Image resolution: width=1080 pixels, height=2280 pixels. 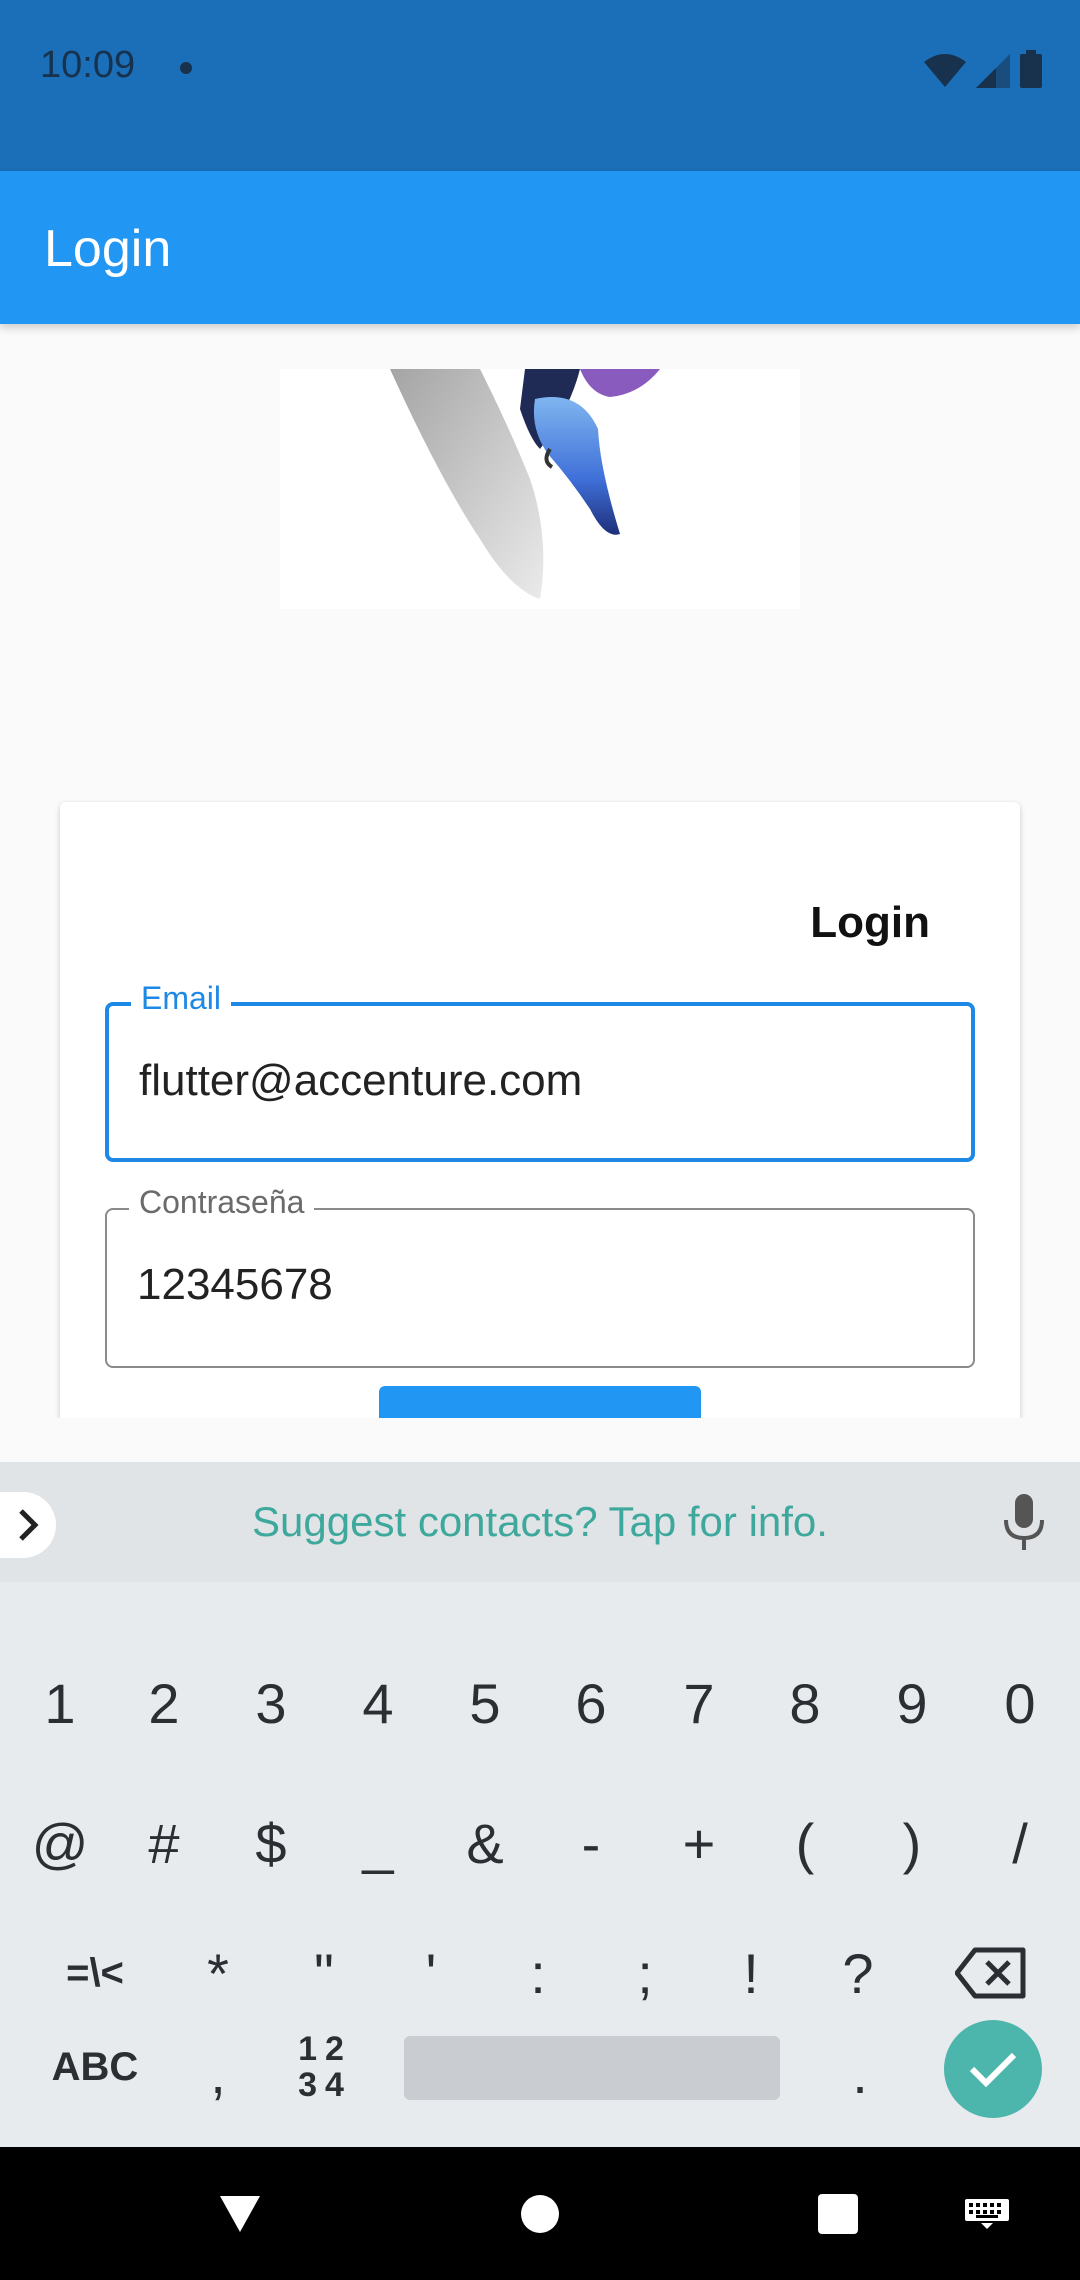 I want to click on app-bar: Login, so click(x=540, y=247).